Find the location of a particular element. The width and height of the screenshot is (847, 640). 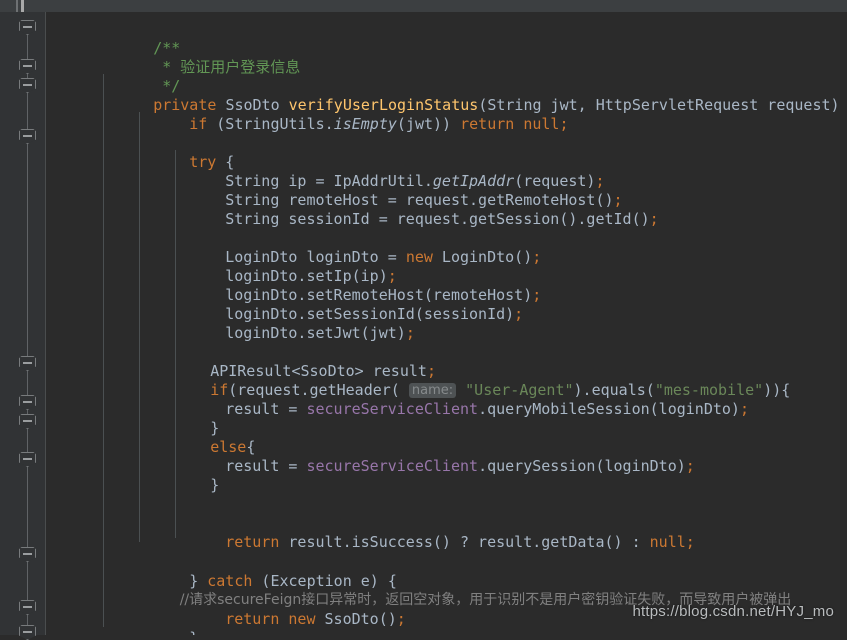

editor-top-strip is located at coordinates (423, 6).